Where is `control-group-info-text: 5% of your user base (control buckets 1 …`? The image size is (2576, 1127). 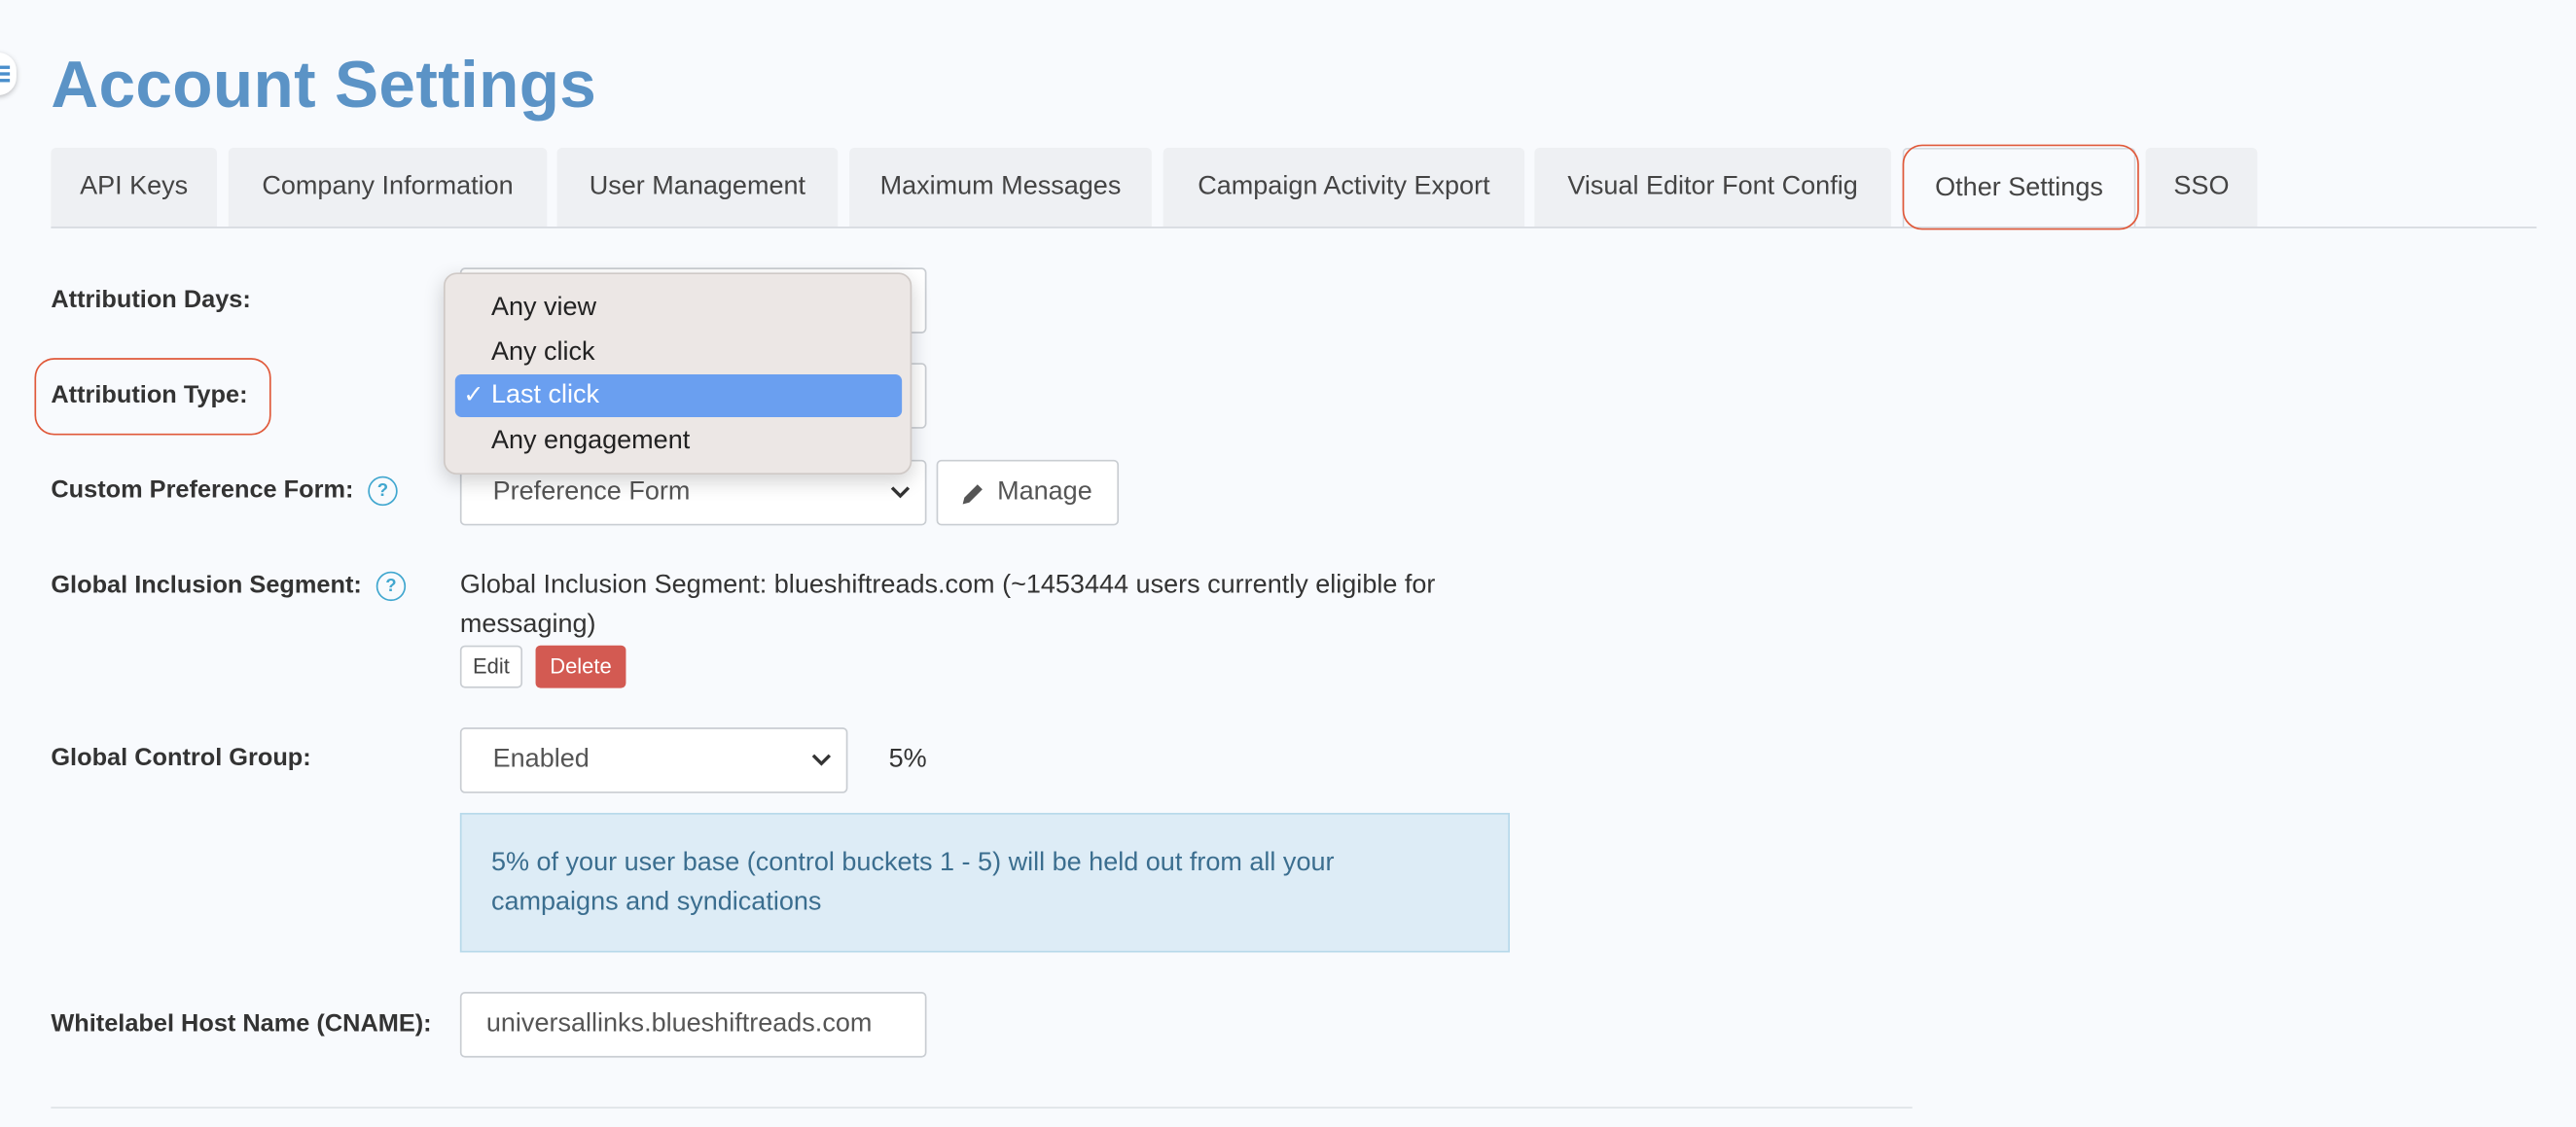 control-group-info-text: 5% of your user base (control buckets 1 … is located at coordinates (951, 884).